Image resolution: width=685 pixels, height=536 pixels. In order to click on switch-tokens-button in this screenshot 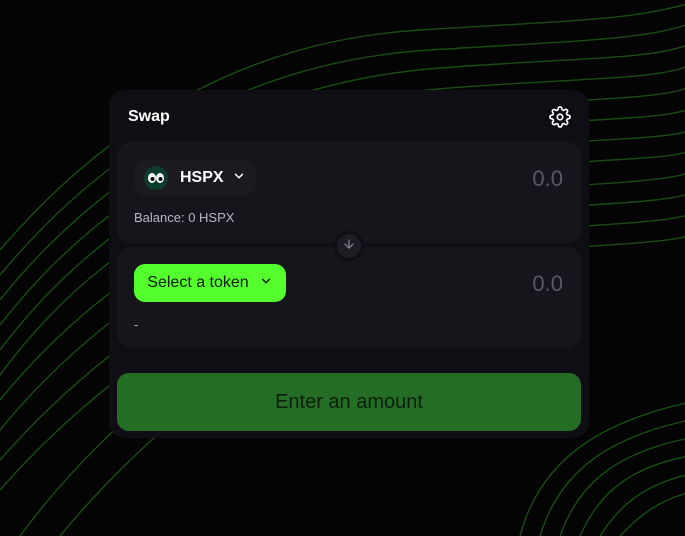, I will do `click(349, 246)`.